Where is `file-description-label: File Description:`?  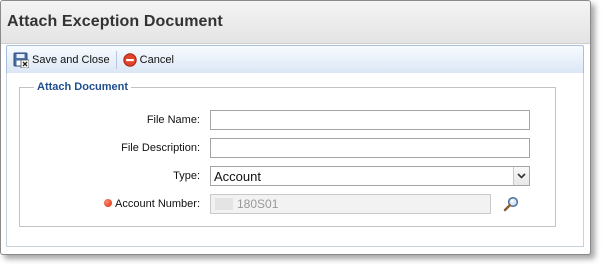
file-description-label: File Description: is located at coordinates (160, 148).